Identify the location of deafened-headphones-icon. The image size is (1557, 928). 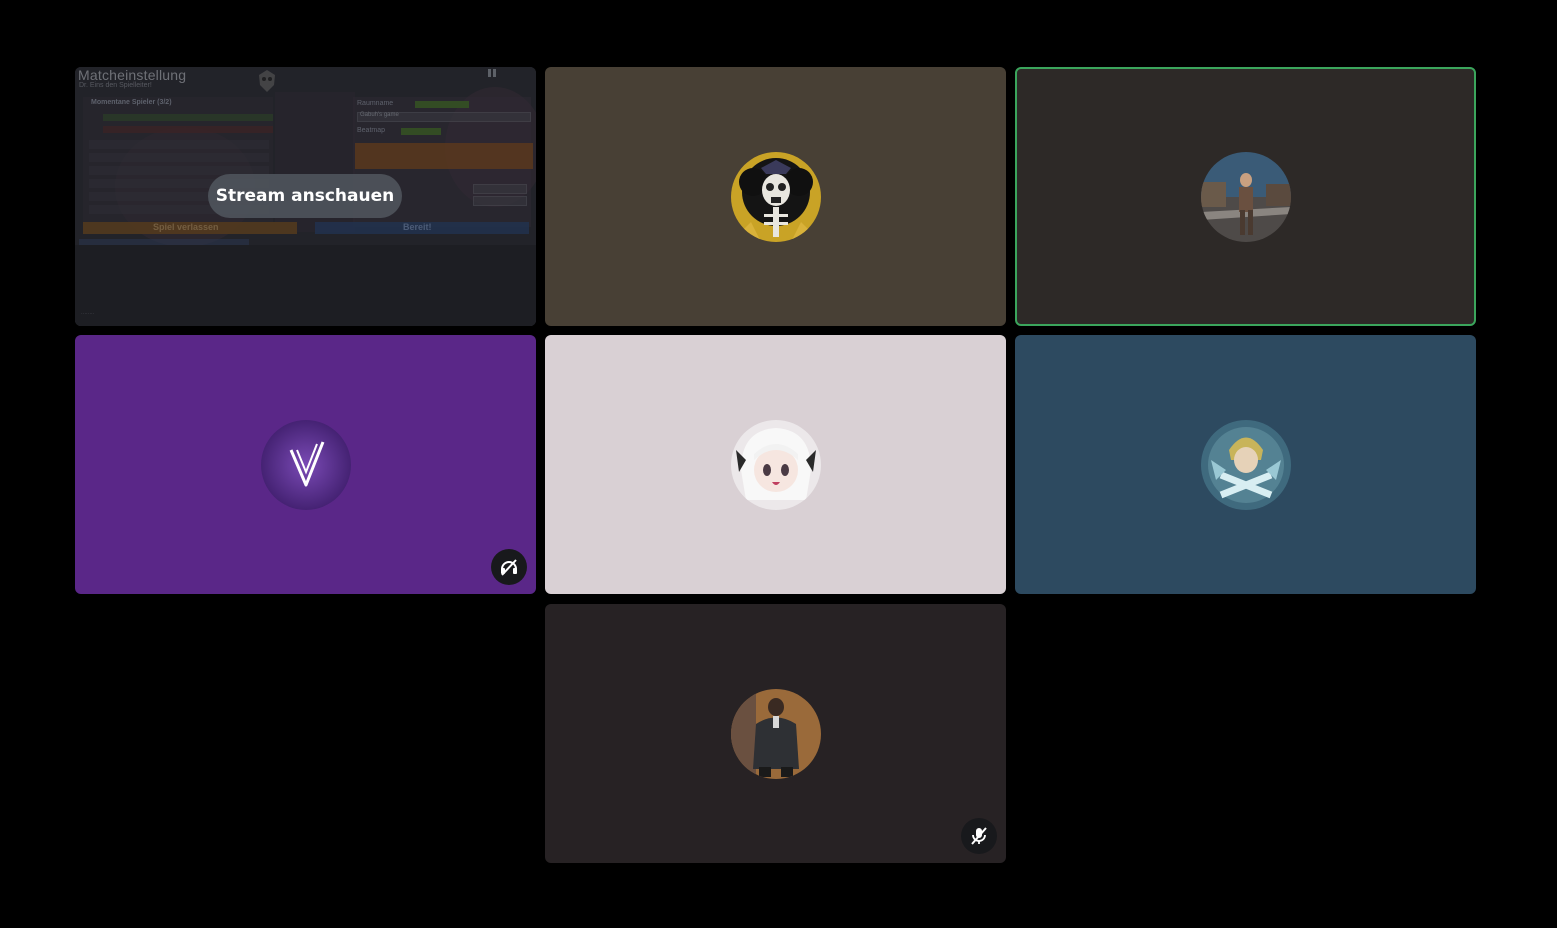
(509, 567).